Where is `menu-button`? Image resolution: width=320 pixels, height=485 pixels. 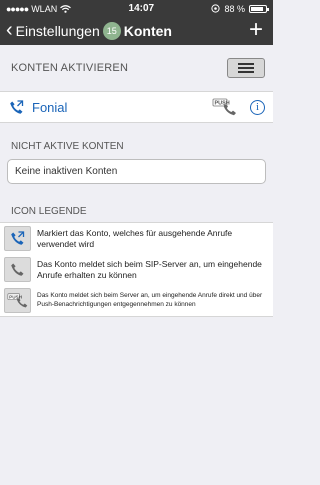
menu-button is located at coordinates (246, 68).